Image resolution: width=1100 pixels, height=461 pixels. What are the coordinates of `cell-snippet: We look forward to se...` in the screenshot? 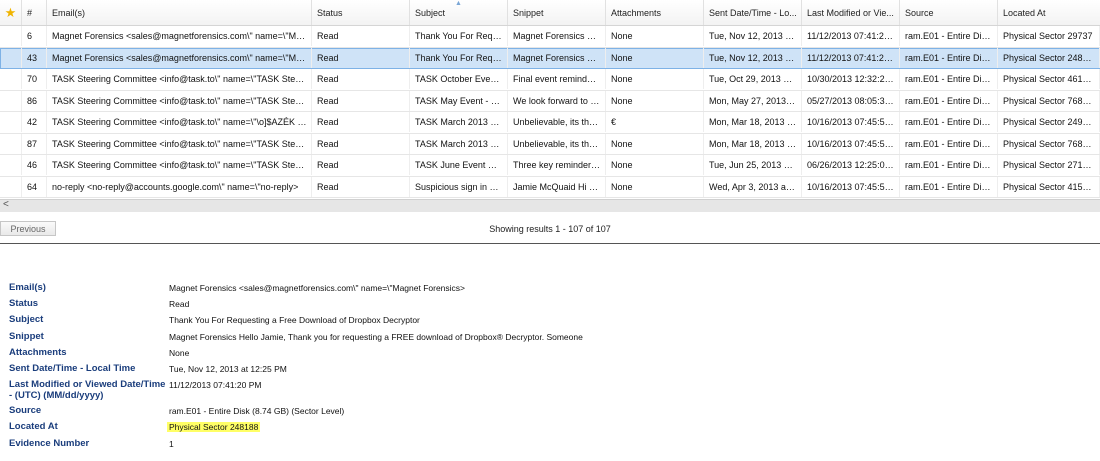 It's located at (557, 100).